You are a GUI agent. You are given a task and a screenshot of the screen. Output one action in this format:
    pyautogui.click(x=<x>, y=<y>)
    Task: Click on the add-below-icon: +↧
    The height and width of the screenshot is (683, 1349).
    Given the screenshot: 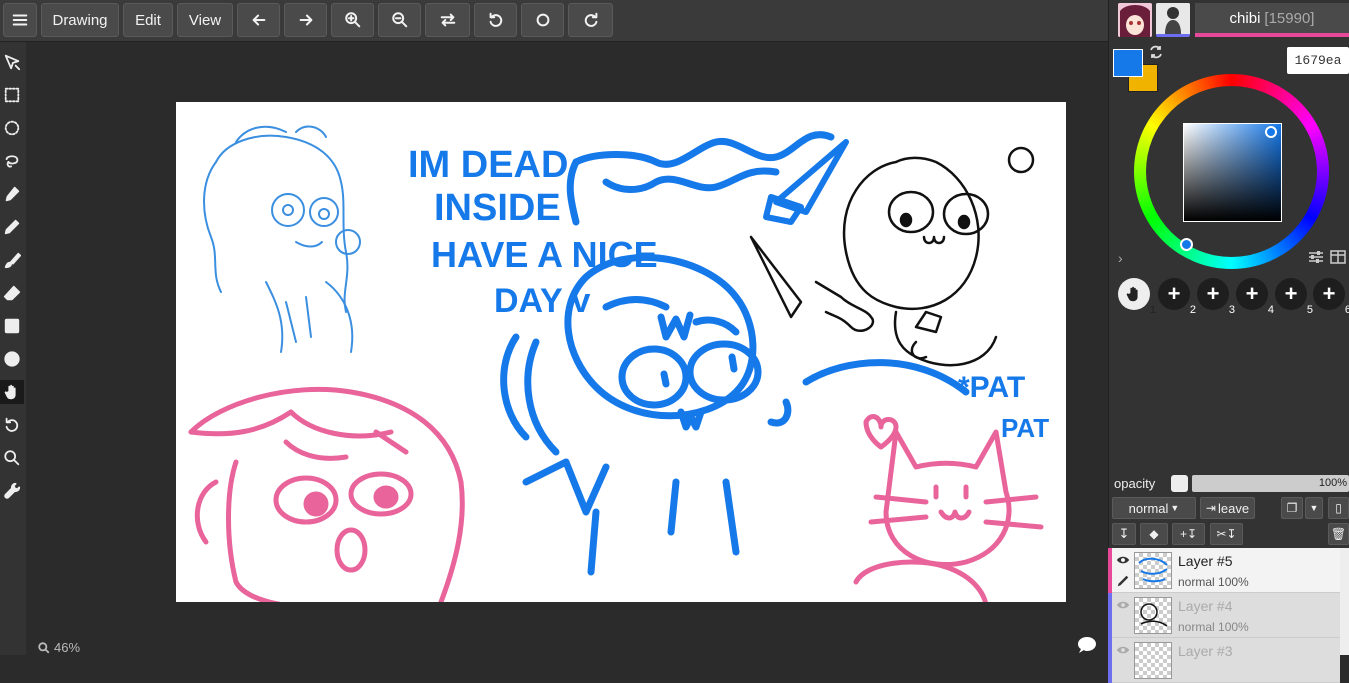 What is the action you would take?
    pyautogui.click(x=1188, y=534)
    